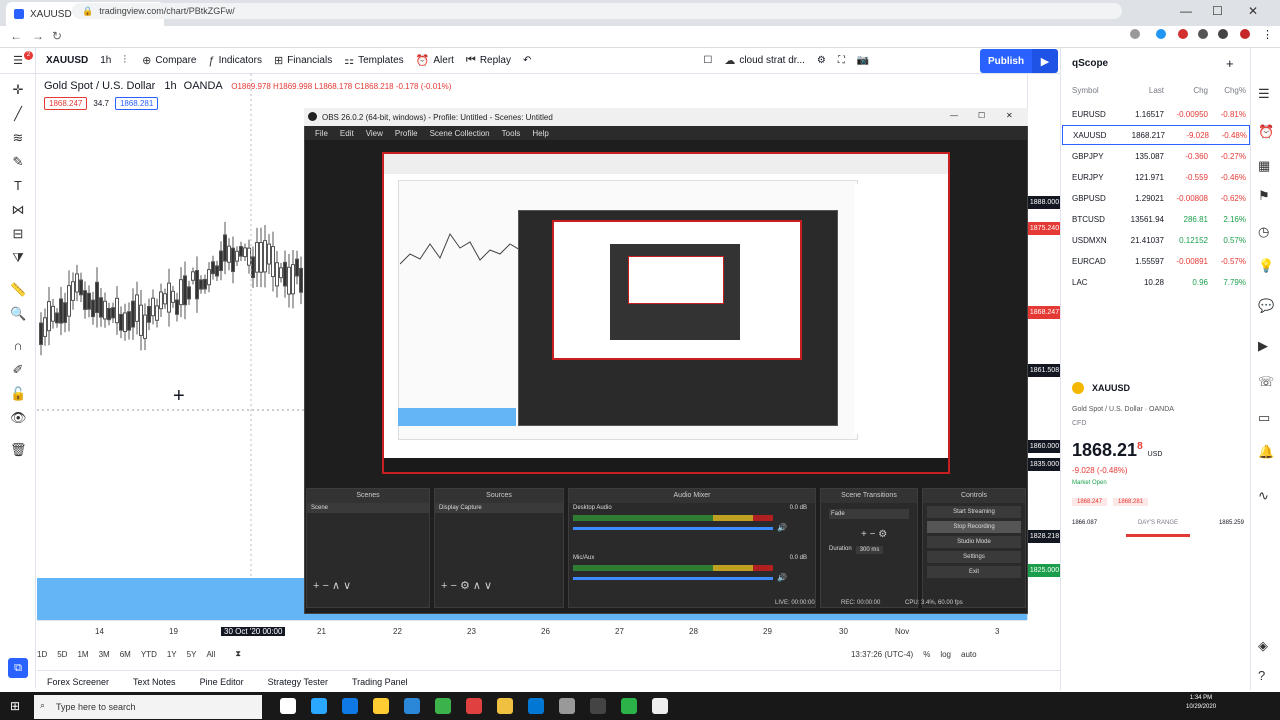  I want to click on windows-start-icon: ⊞, so click(15, 706).